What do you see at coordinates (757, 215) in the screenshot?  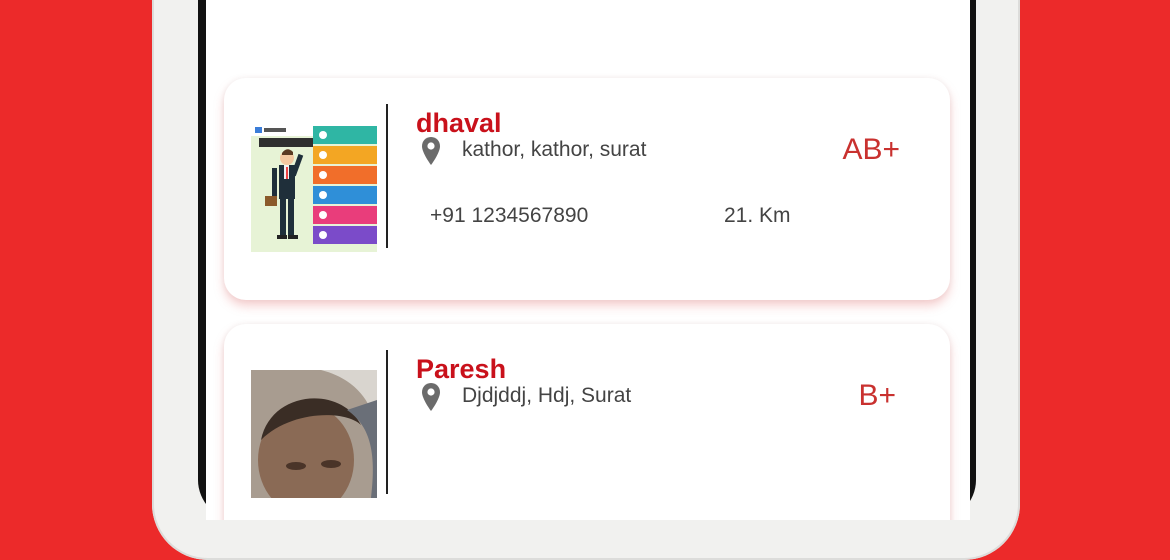 I see `donor-distance: 21. Km` at bounding box center [757, 215].